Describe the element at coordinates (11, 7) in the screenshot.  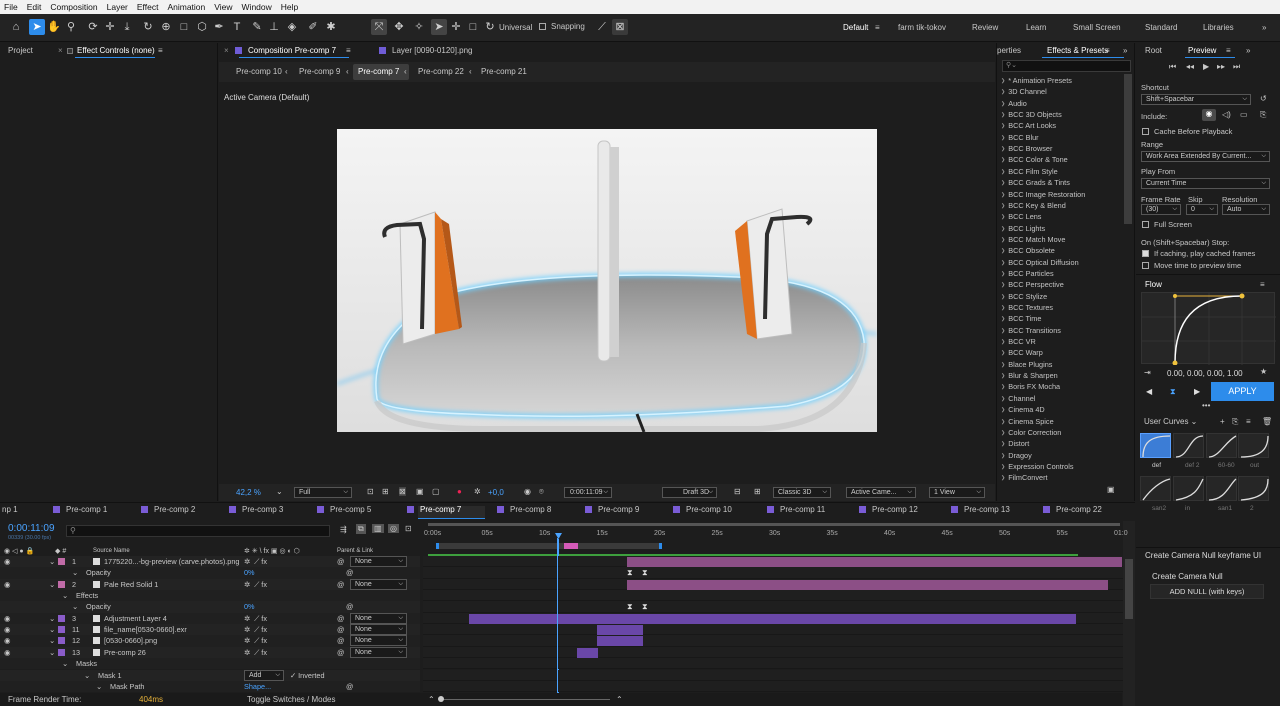
I see `menu-file: File` at that location.